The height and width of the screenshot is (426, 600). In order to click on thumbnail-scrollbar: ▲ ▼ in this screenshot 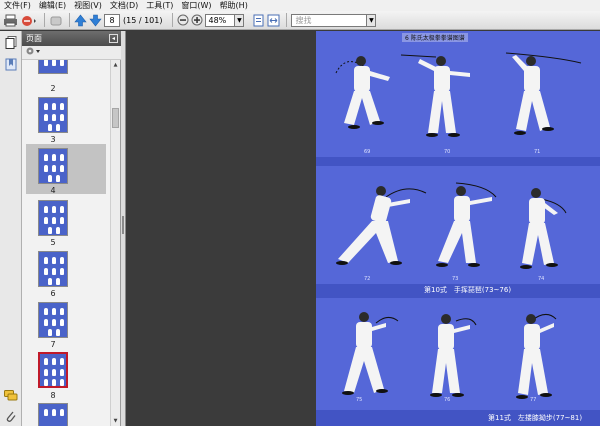, I will do `click(115, 243)`.